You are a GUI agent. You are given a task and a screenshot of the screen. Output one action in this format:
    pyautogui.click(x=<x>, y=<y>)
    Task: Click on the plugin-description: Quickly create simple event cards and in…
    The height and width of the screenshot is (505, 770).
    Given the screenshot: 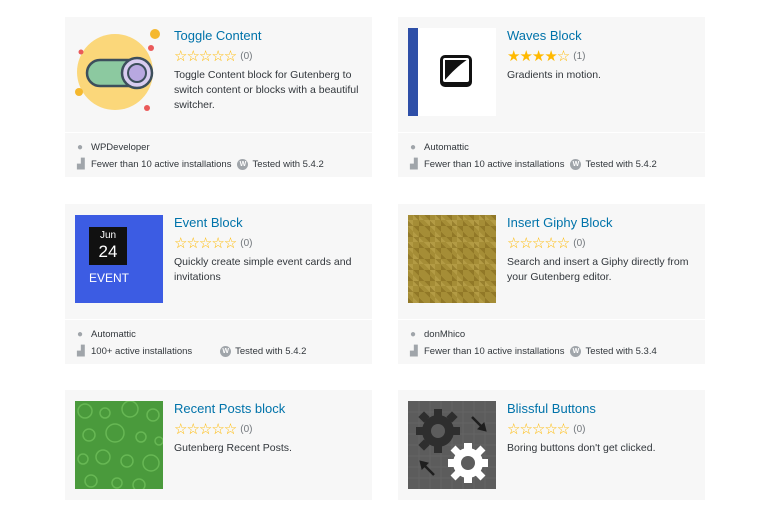 What is the action you would take?
    pyautogui.click(x=263, y=269)
    